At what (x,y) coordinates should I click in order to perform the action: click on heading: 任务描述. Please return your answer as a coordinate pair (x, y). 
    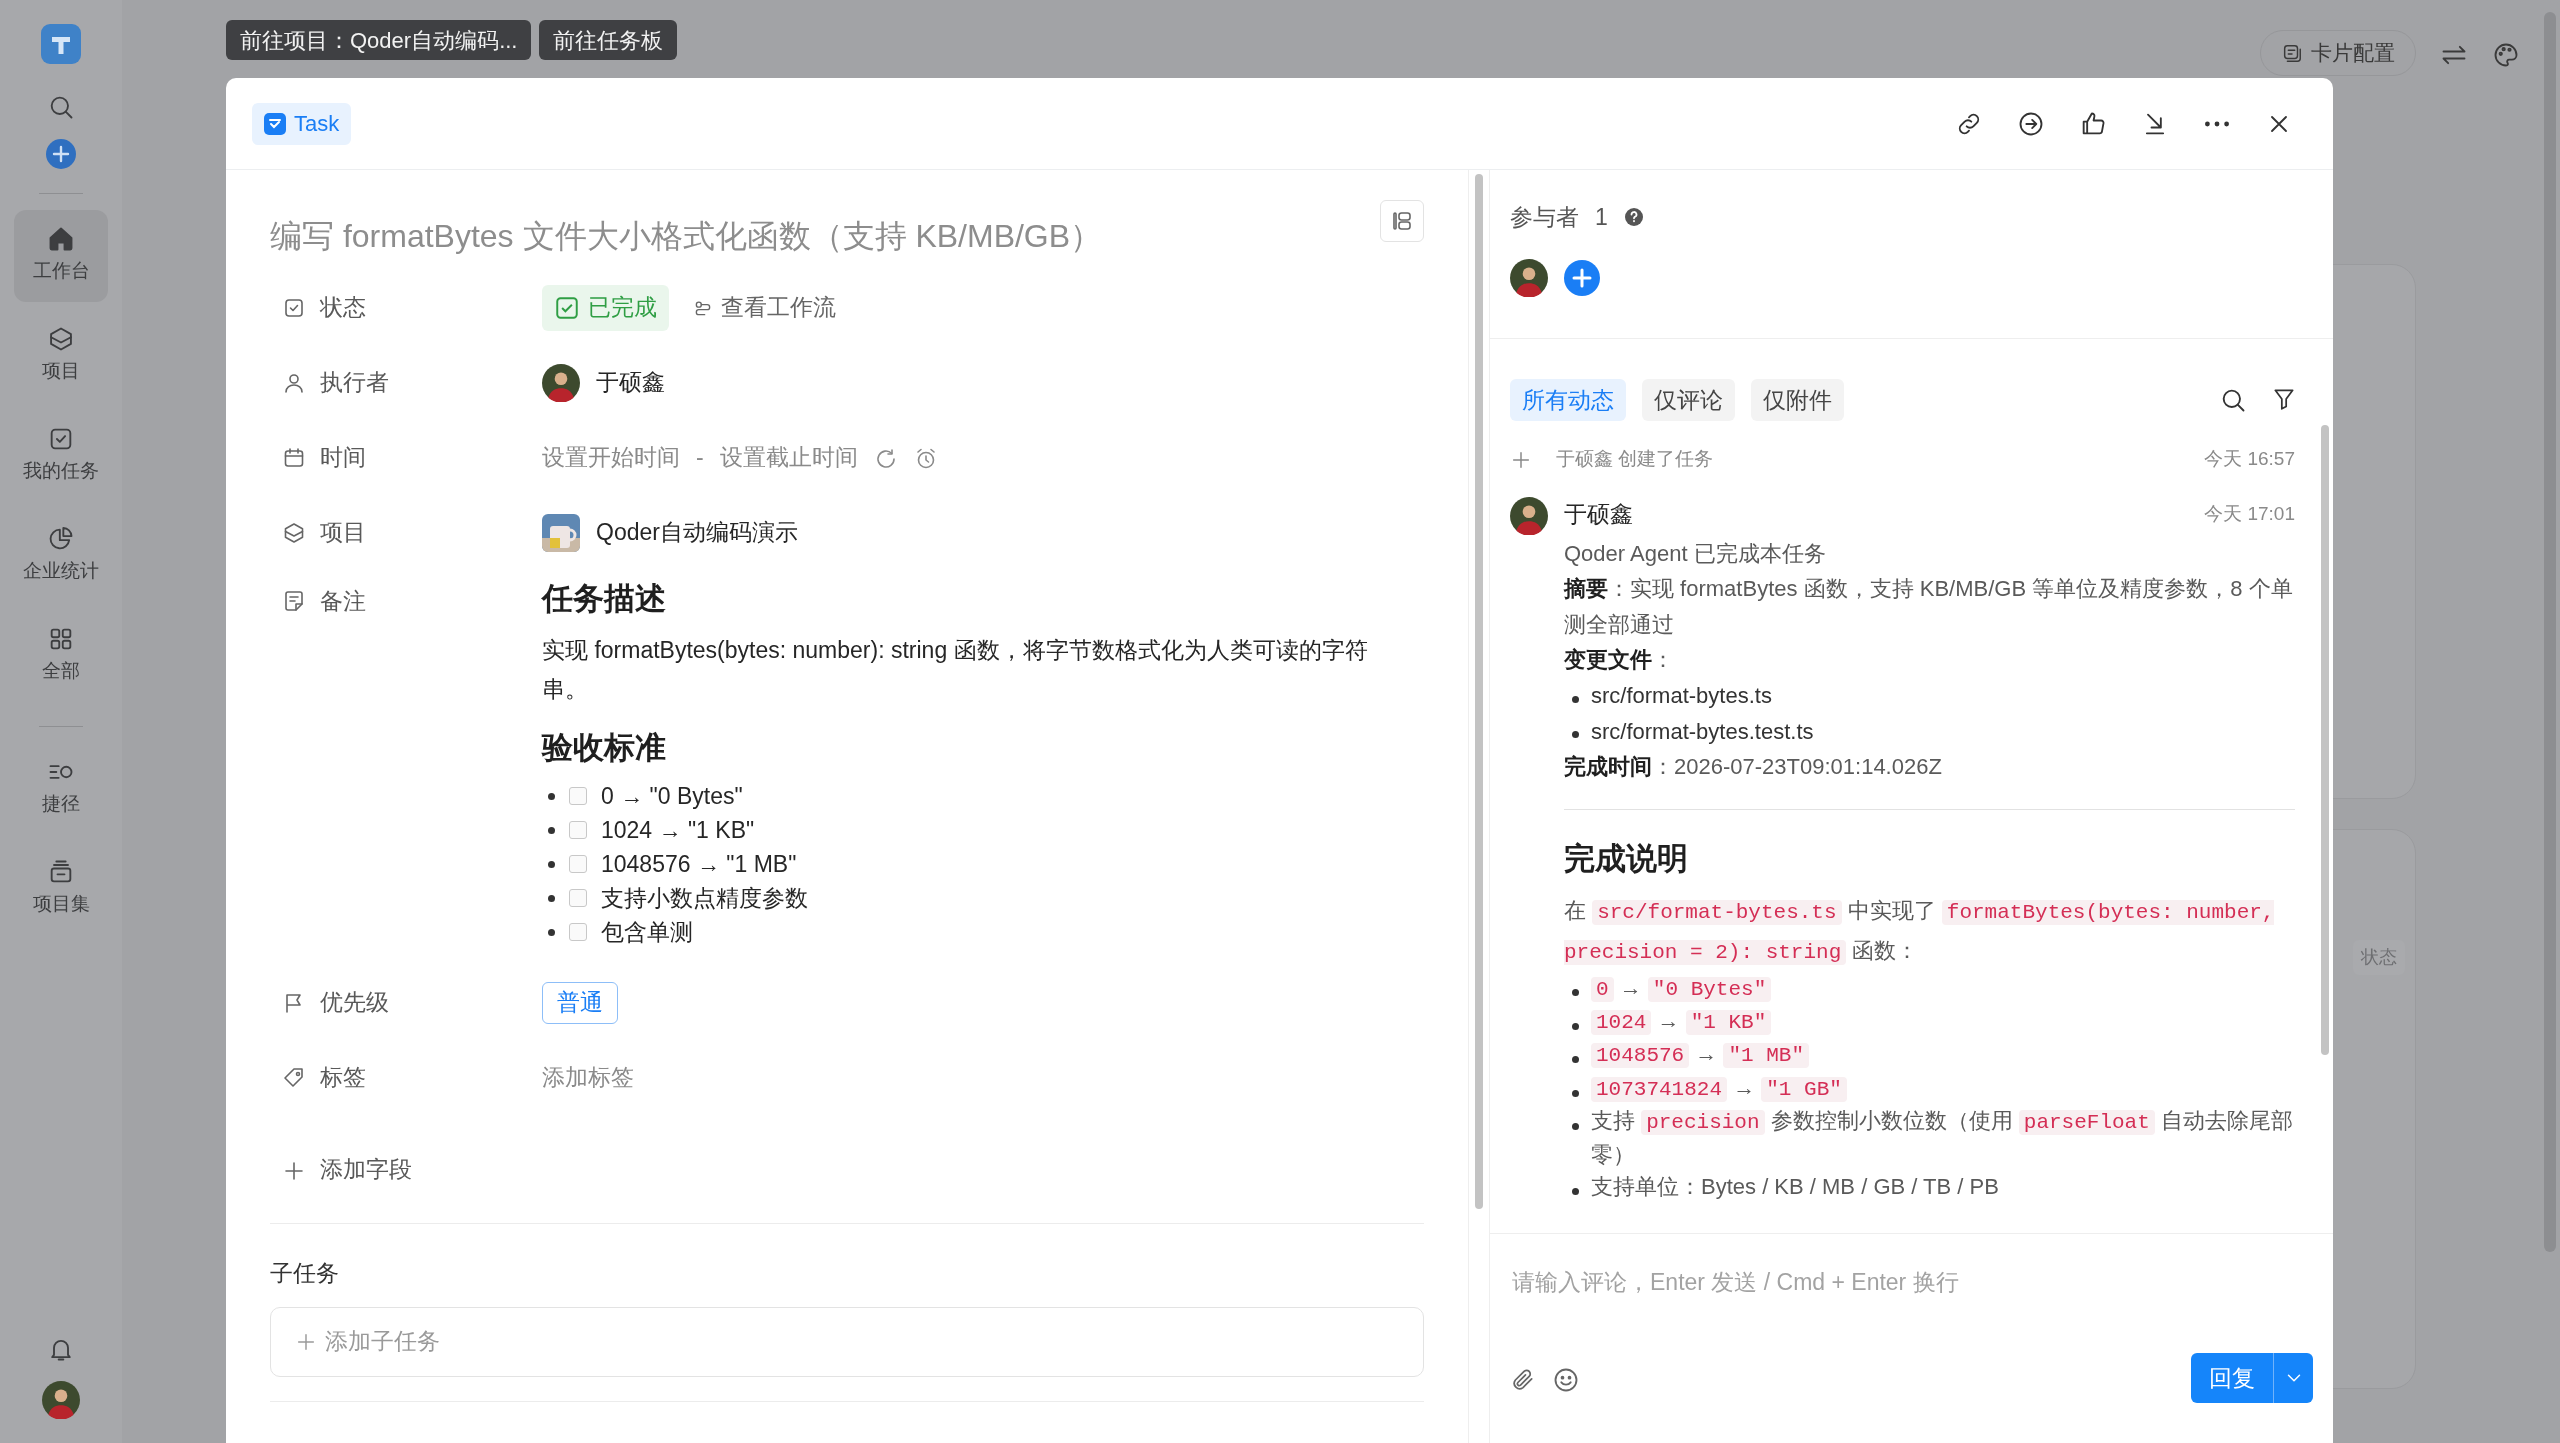
    Looking at the image, I should click on (604, 599).